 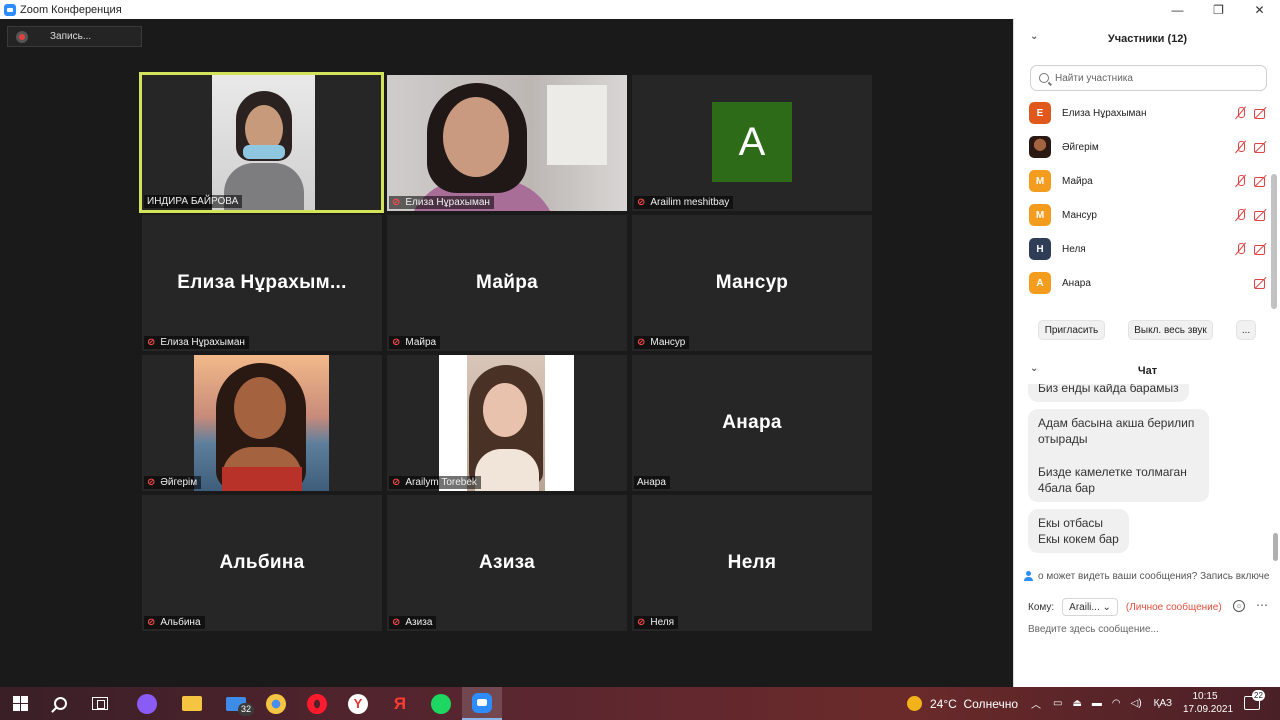 I want to click on taskbar-clock: 10:15 17.09.2021, so click(x=1208, y=703).